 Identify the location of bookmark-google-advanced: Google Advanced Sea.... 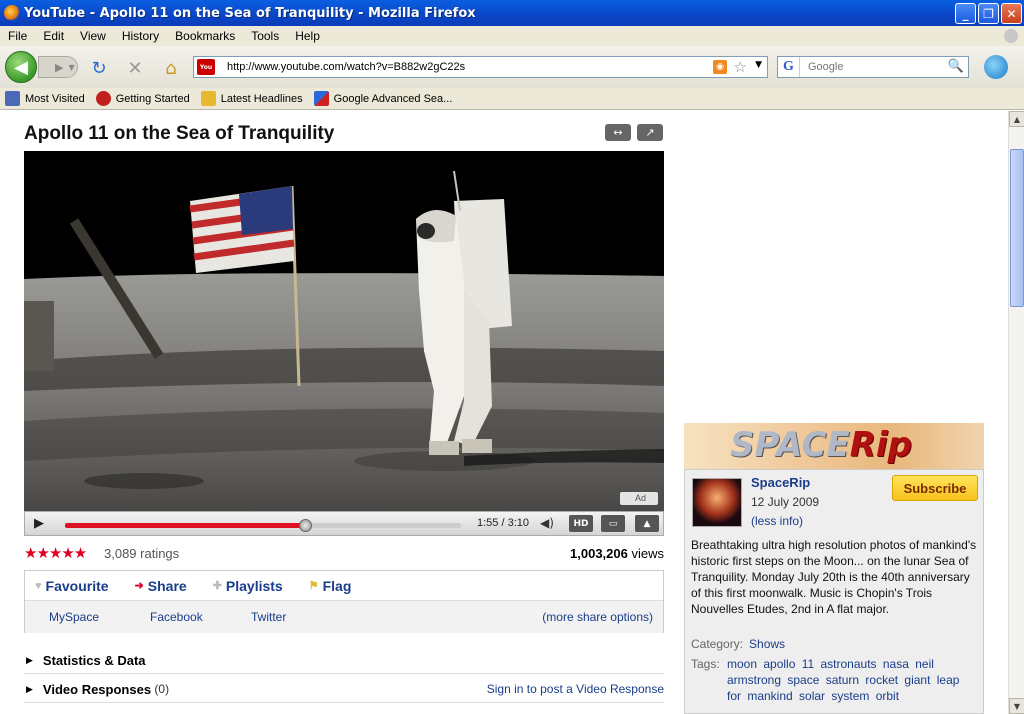
(382, 98).